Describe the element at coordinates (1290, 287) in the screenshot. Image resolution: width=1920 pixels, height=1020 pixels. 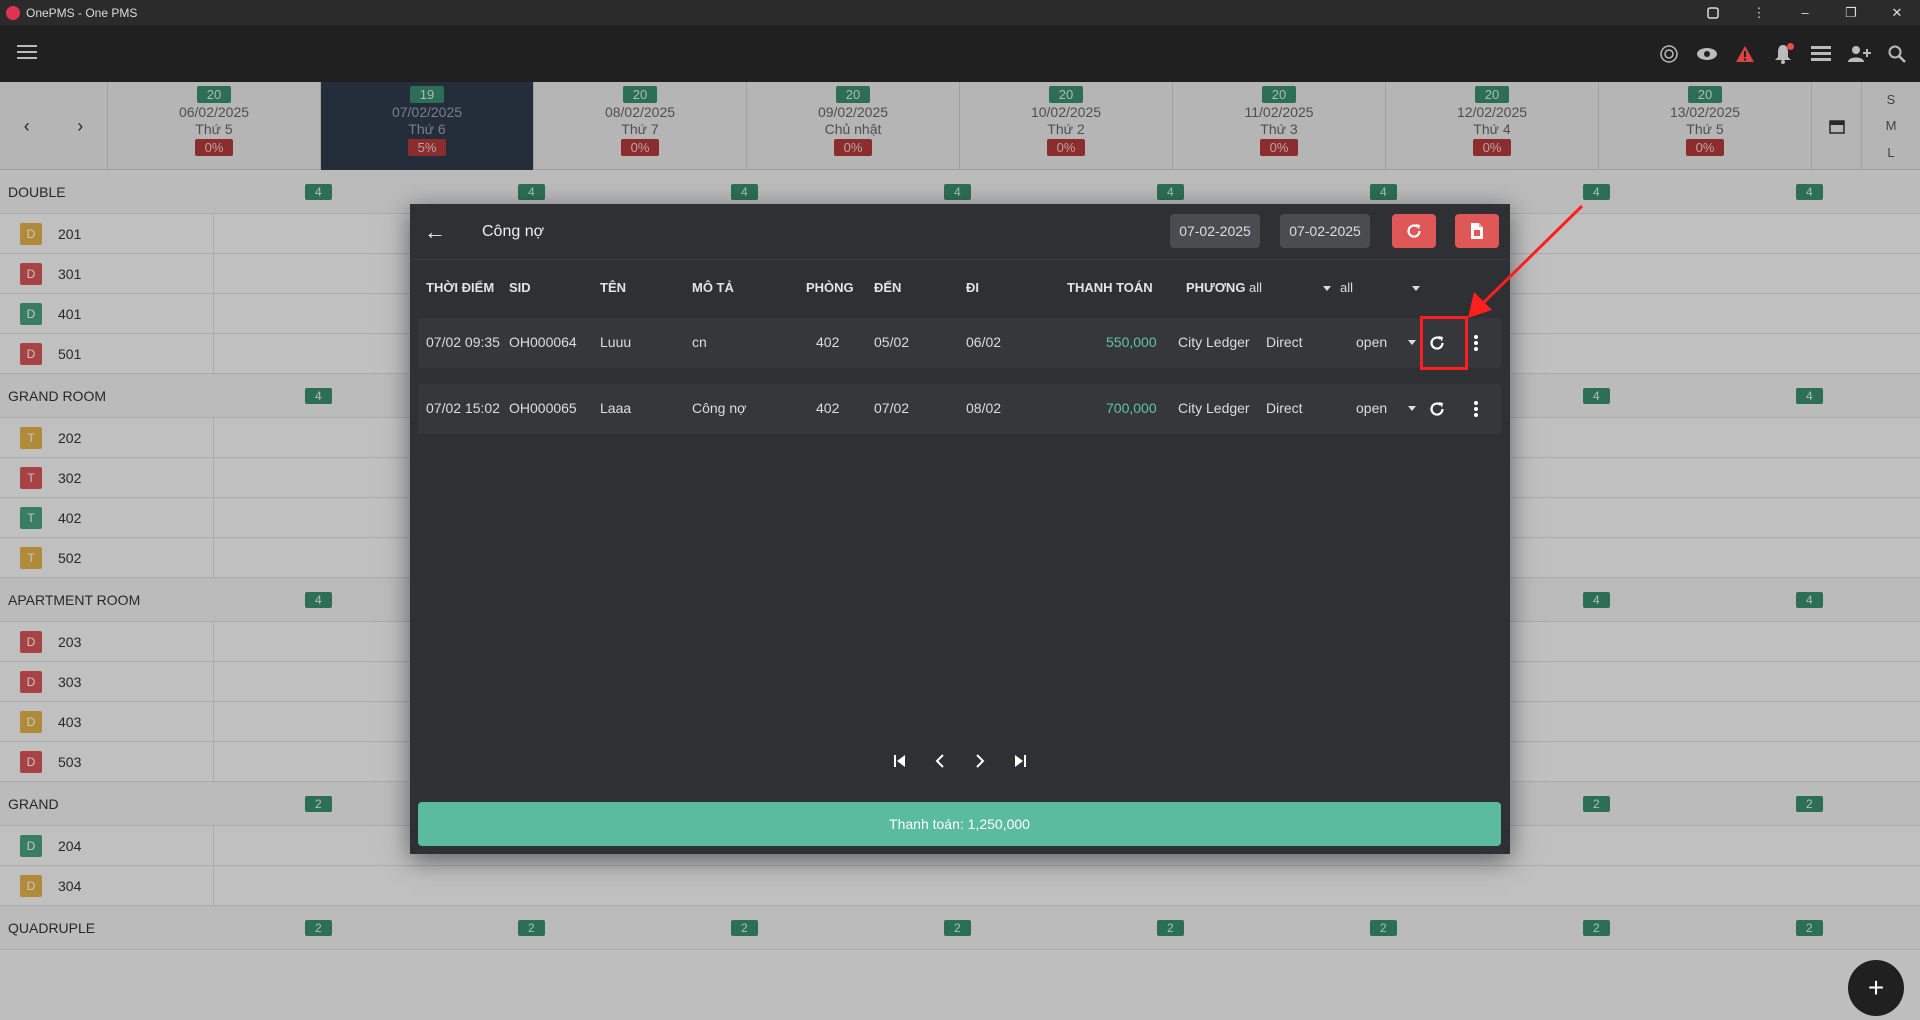
I see `method-filter-select: all` at that location.